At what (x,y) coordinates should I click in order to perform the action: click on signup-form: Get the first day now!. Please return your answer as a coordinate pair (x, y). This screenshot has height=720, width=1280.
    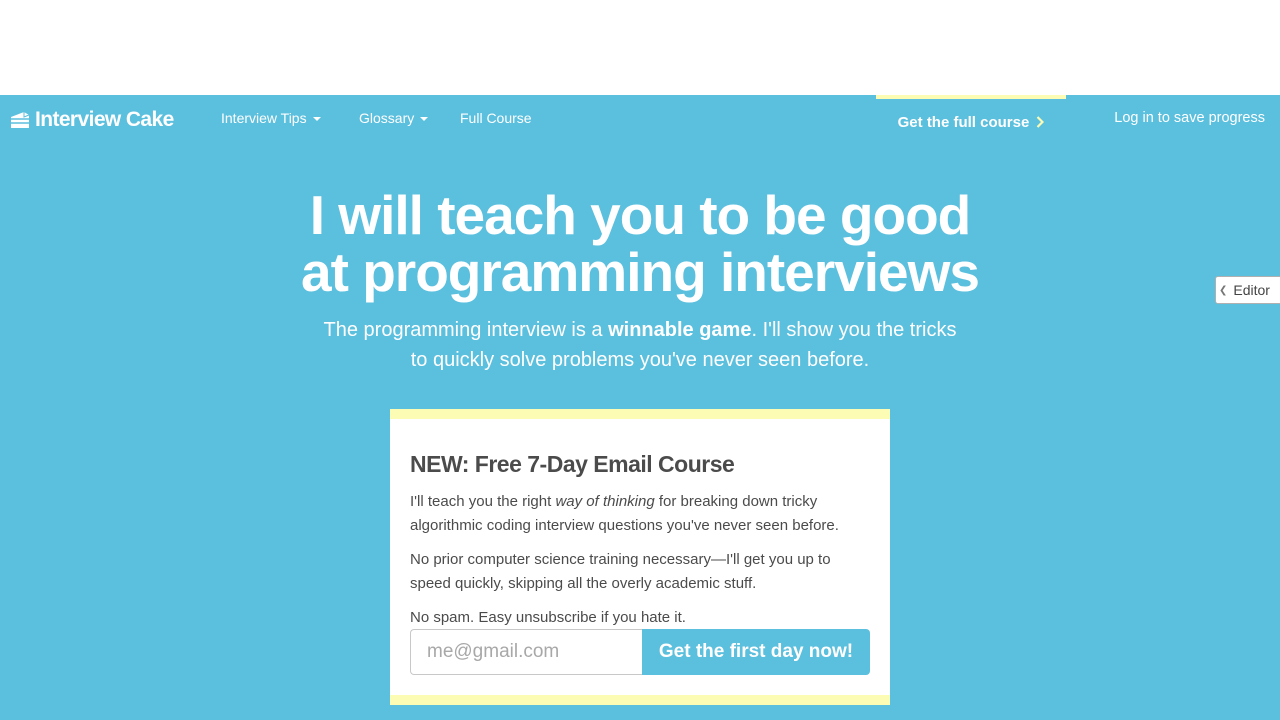
    Looking at the image, I should click on (640, 652).